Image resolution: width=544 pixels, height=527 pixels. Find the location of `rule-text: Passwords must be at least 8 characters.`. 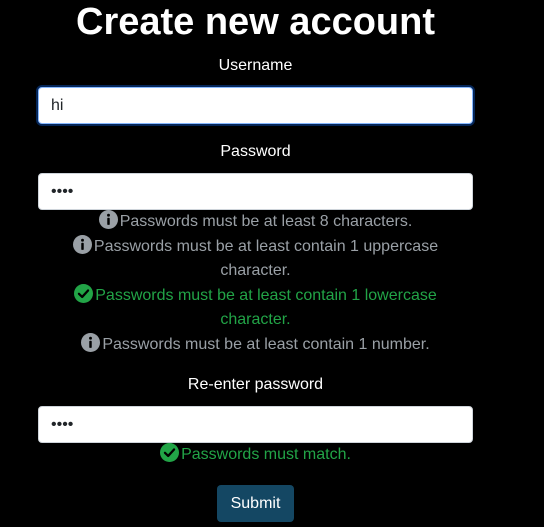

rule-text: Passwords must be at least 8 characters. is located at coordinates (266, 221).